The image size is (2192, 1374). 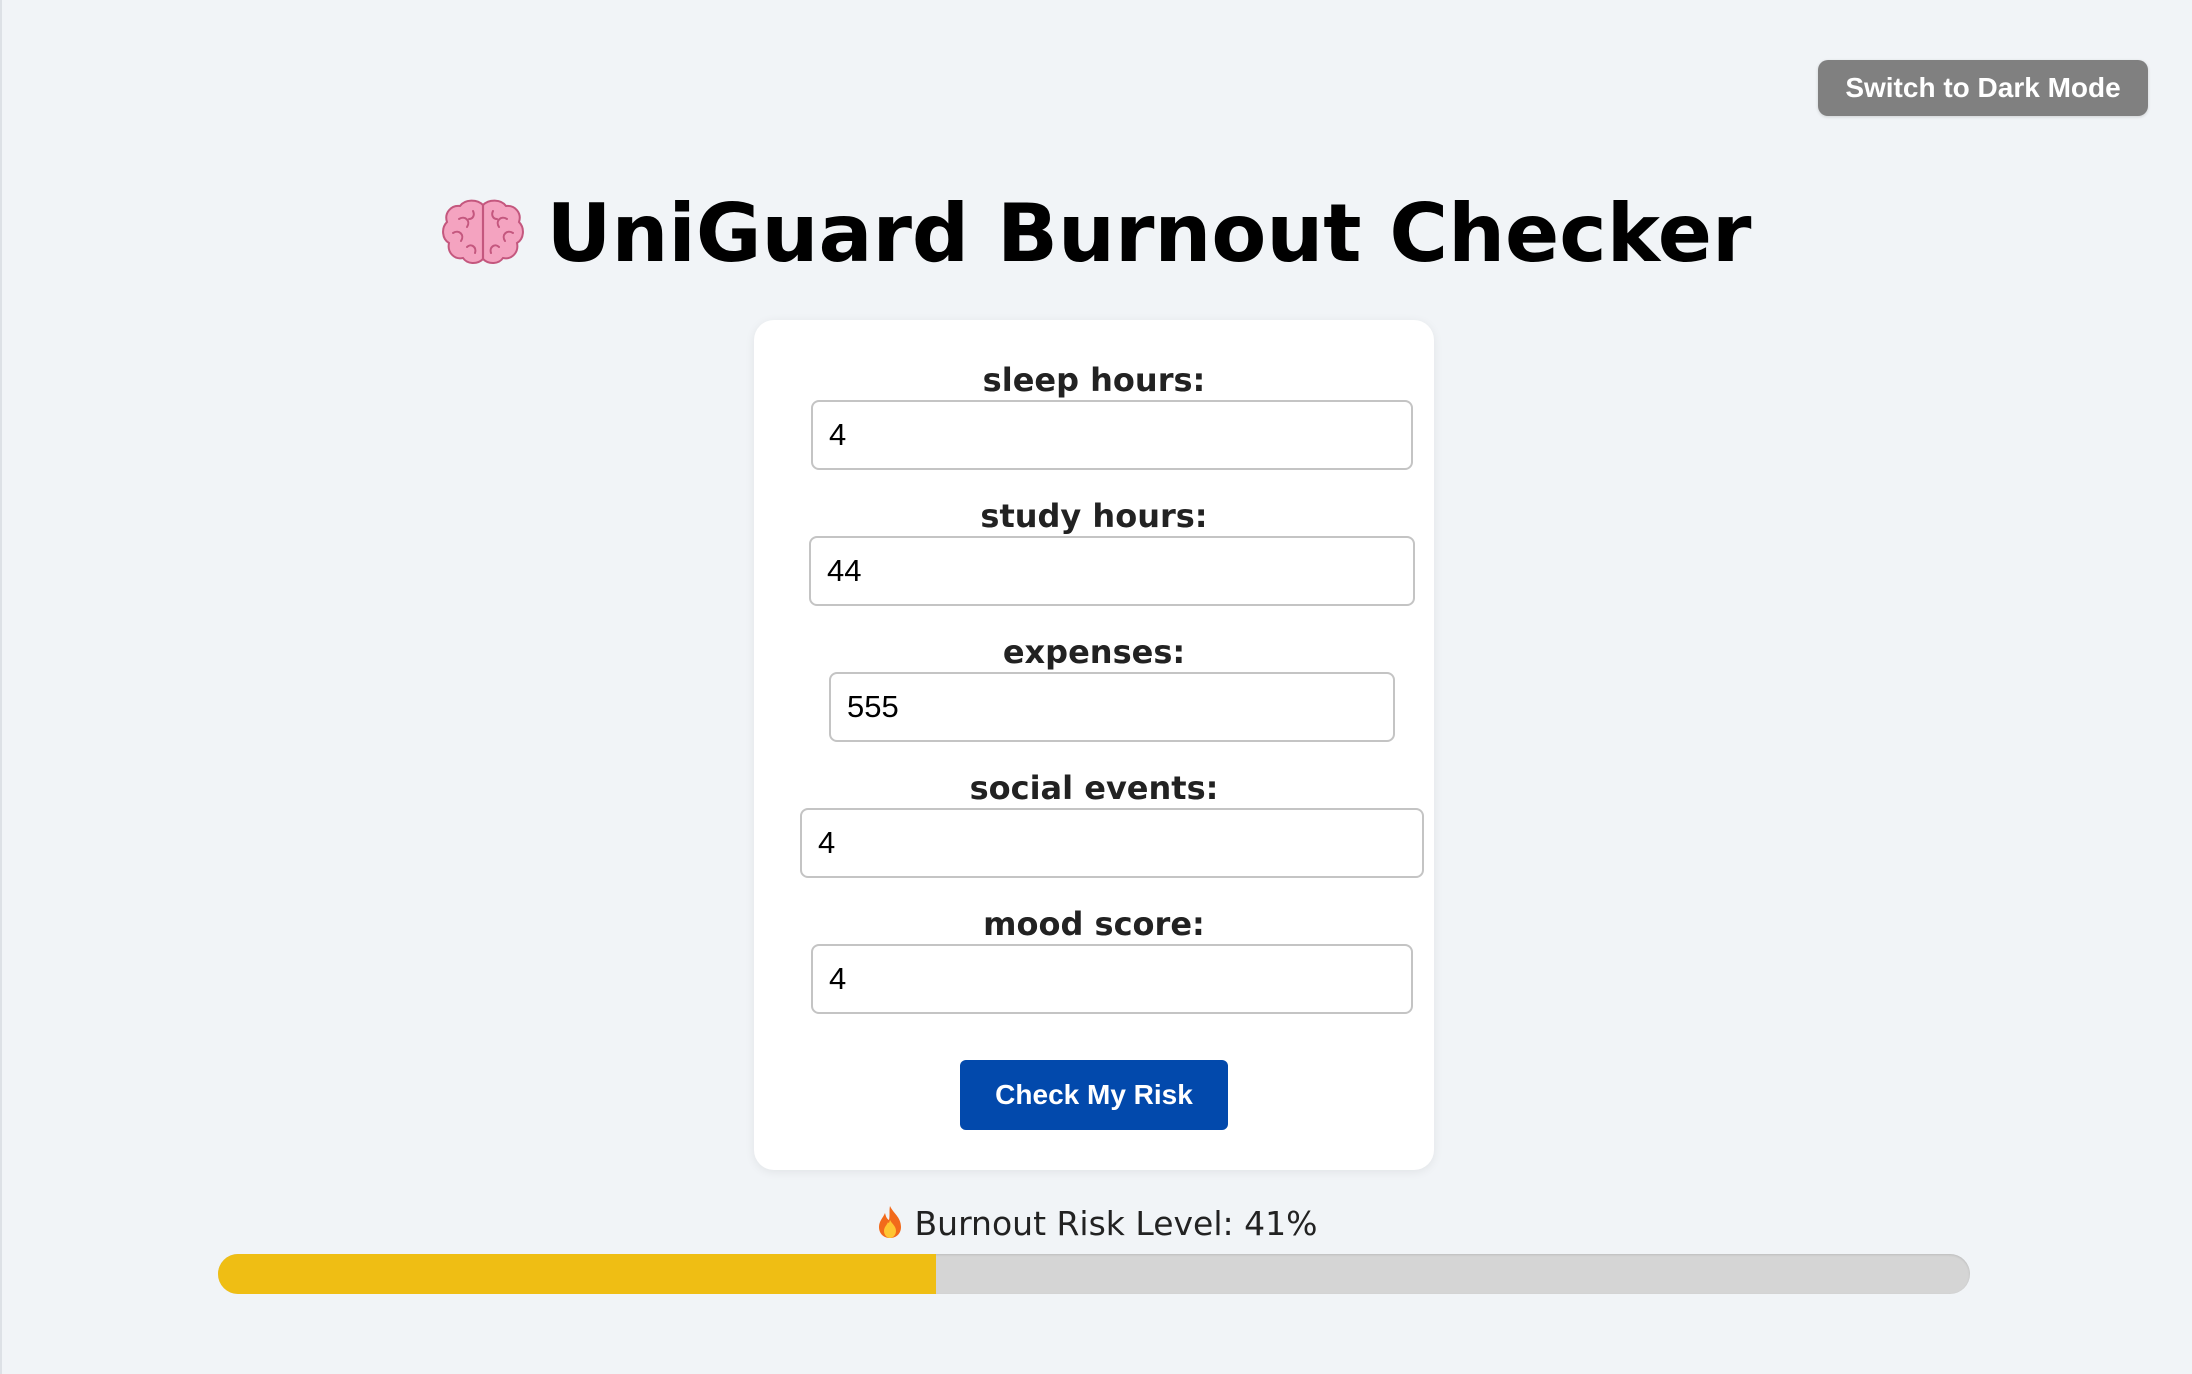 I want to click on burnout-risk-result: Burnout Risk Level: 41%, so click(x=1096, y=1224).